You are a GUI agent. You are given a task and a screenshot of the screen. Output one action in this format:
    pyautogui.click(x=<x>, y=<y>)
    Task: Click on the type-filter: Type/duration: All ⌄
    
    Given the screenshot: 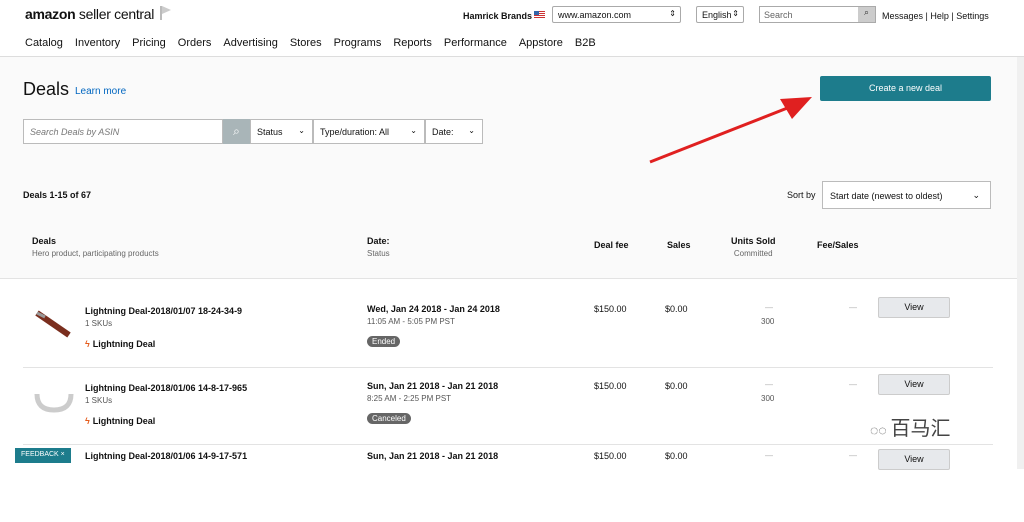 What is the action you would take?
    pyautogui.click(x=369, y=131)
    